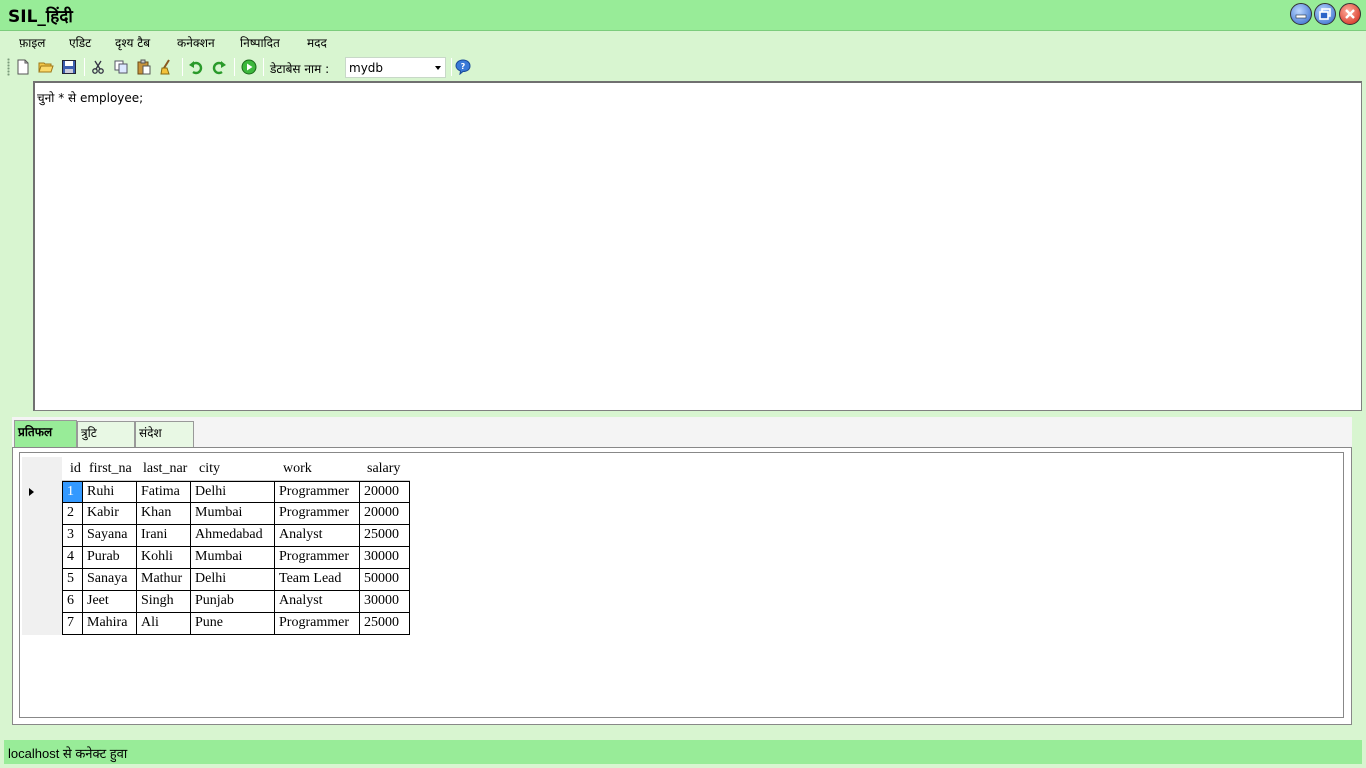  Describe the element at coordinates (317, 469) in the screenshot. I see `column-header-work: work` at that location.